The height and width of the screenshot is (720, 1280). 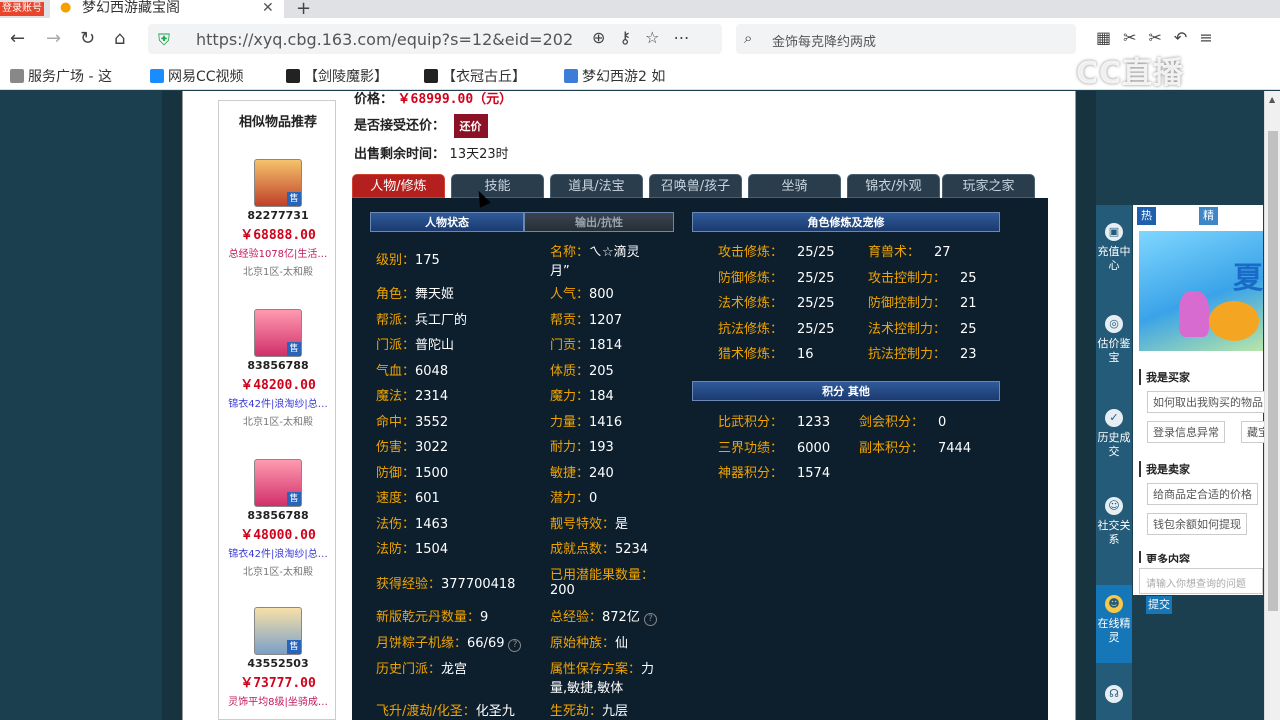 I want to click on bargain-button: 还价, so click(x=470, y=126).